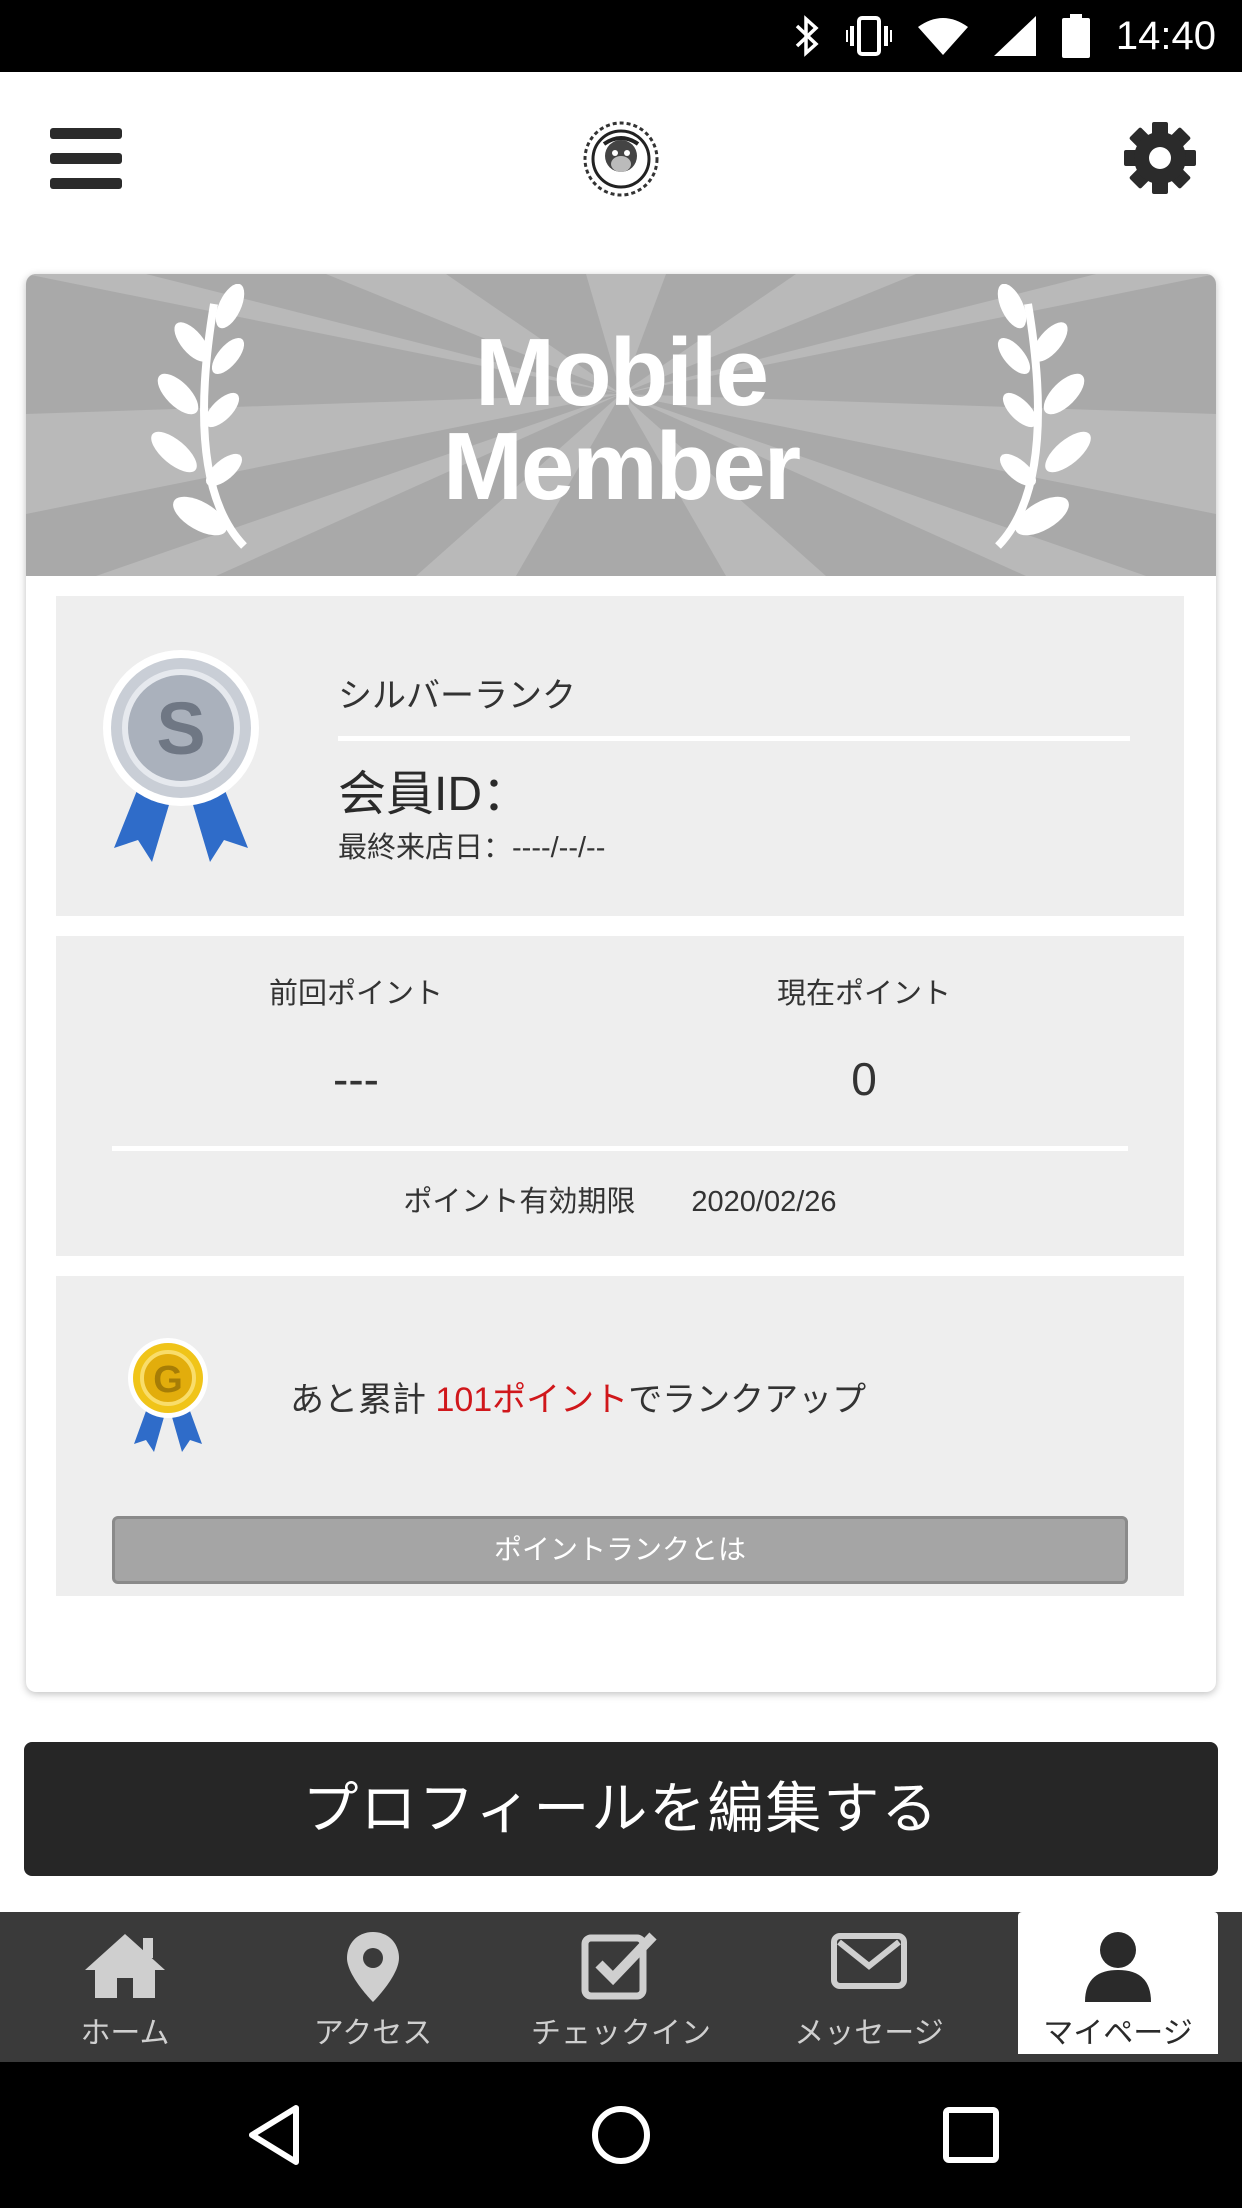 The width and height of the screenshot is (1242, 2208). I want to click on rank-panel: S シルバーランク 会員ID： 最終来店日：----/--/--, so click(620, 756).